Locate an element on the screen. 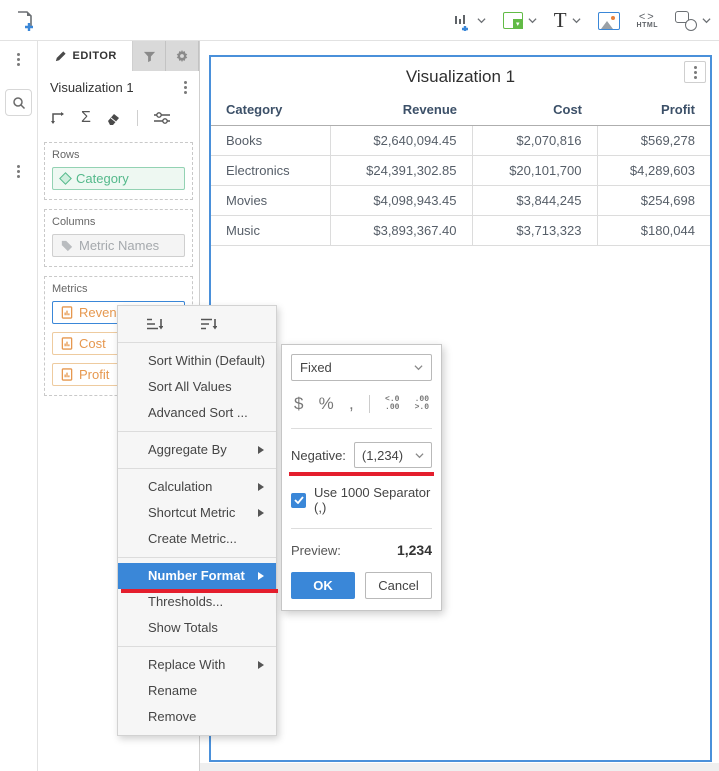 This screenshot has width=719, height=771. table-row: Music $3,893,367.40 $3,713,323 $180,044 is located at coordinates (460, 230).